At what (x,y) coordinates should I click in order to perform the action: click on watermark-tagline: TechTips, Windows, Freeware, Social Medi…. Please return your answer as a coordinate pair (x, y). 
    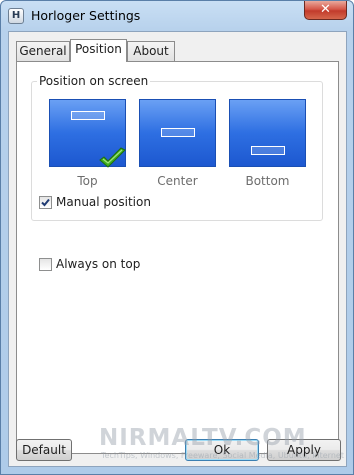
    Looking at the image, I should click on (222, 455).